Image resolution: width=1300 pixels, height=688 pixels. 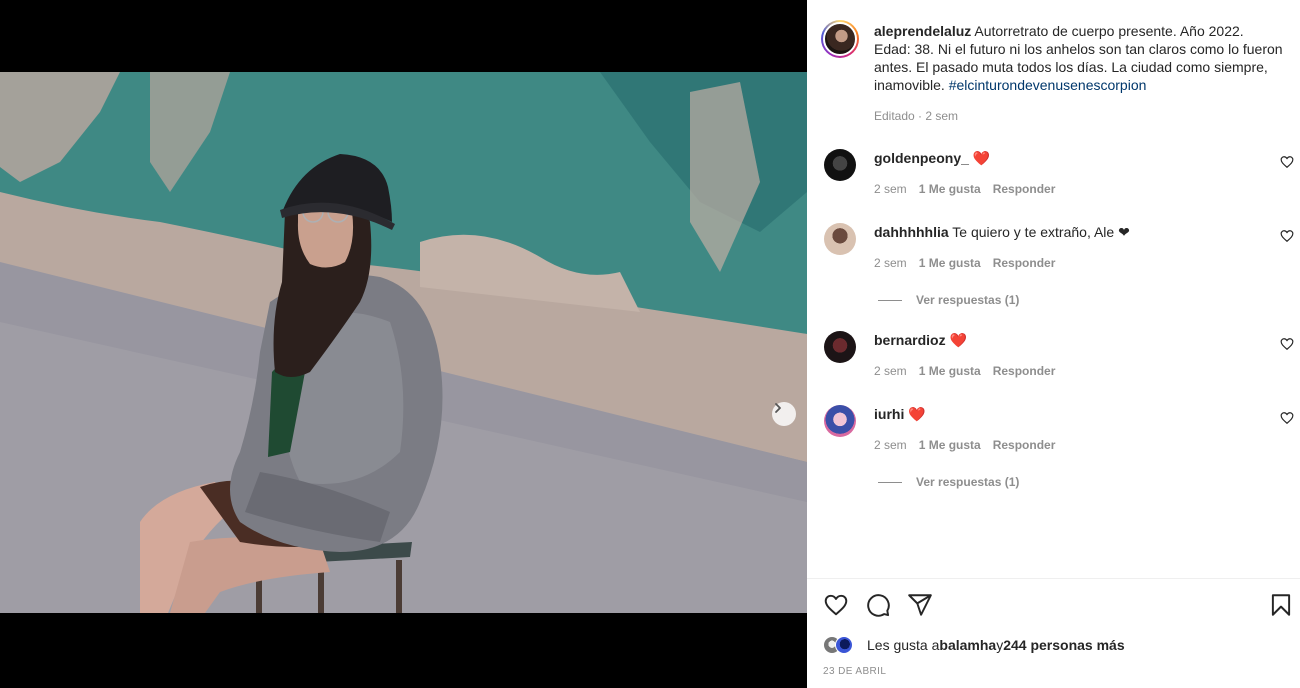 I want to click on likes-summary: Les gusta a balamha y 244 personas más, so click(x=974, y=645).